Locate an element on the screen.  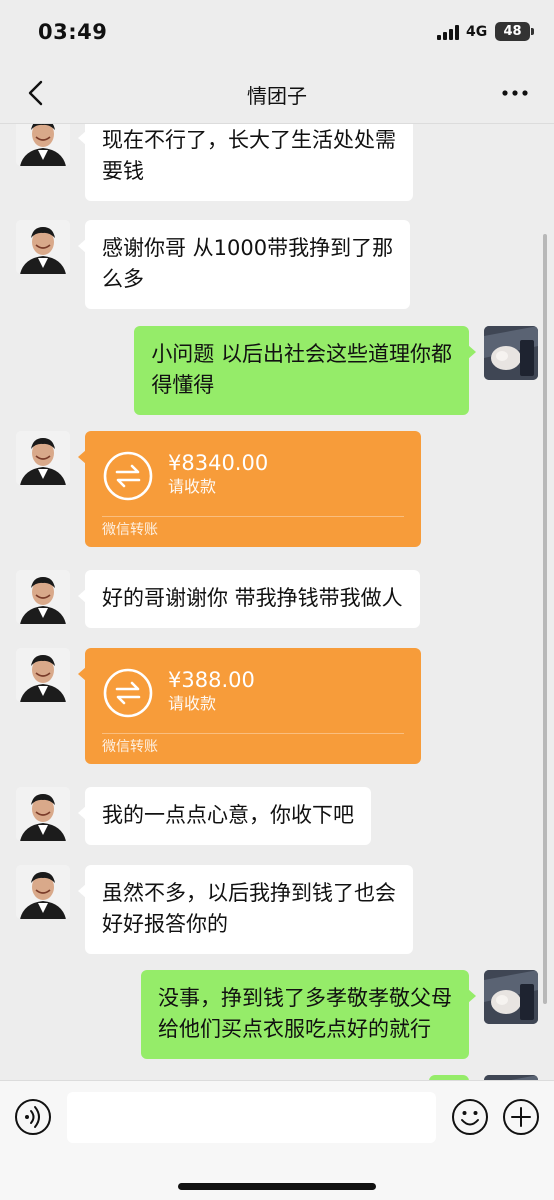
transfer-card: ¥8340.00 请收款 微信转账 is located at coordinates (249, 489).